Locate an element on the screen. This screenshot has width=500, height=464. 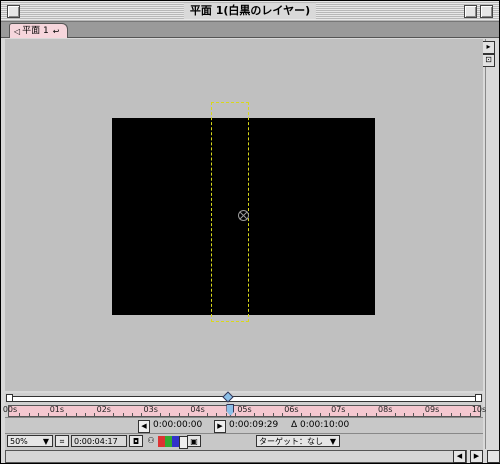
safe-zones-icon: ⌗ is located at coordinates (62, 441).